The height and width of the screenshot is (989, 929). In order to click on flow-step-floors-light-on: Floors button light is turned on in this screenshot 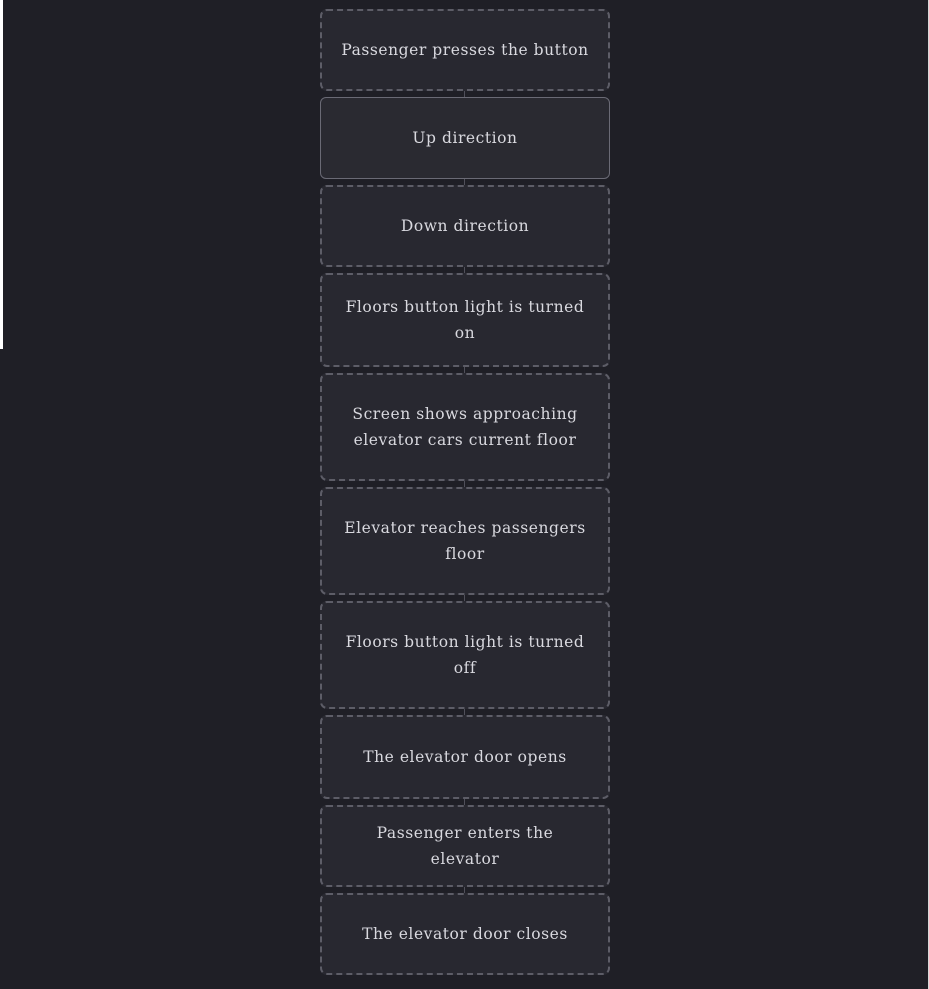, I will do `click(465, 320)`.